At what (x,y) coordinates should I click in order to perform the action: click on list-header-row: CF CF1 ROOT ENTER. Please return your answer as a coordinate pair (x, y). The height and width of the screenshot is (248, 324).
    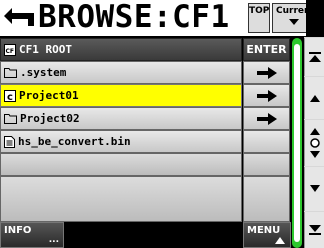
    Looking at the image, I should click on (145, 49).